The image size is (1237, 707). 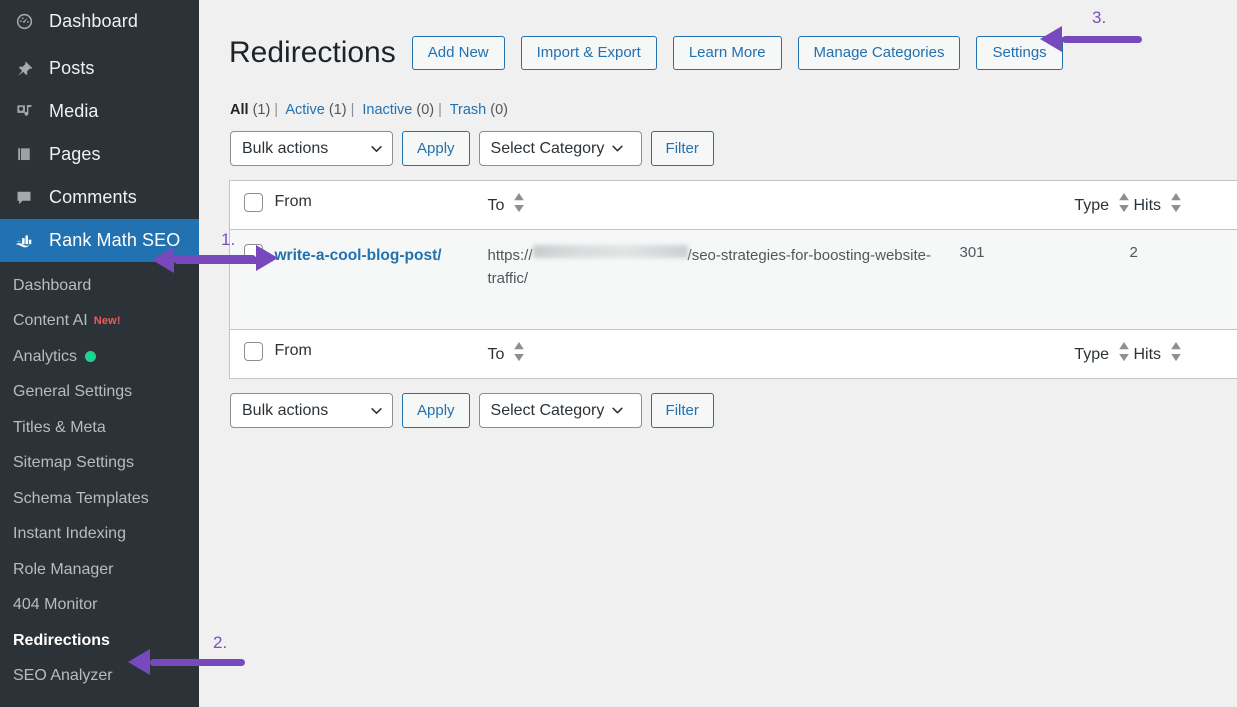 I want to click on filter-button-bottom: Filter, so click(x=682, y=411).